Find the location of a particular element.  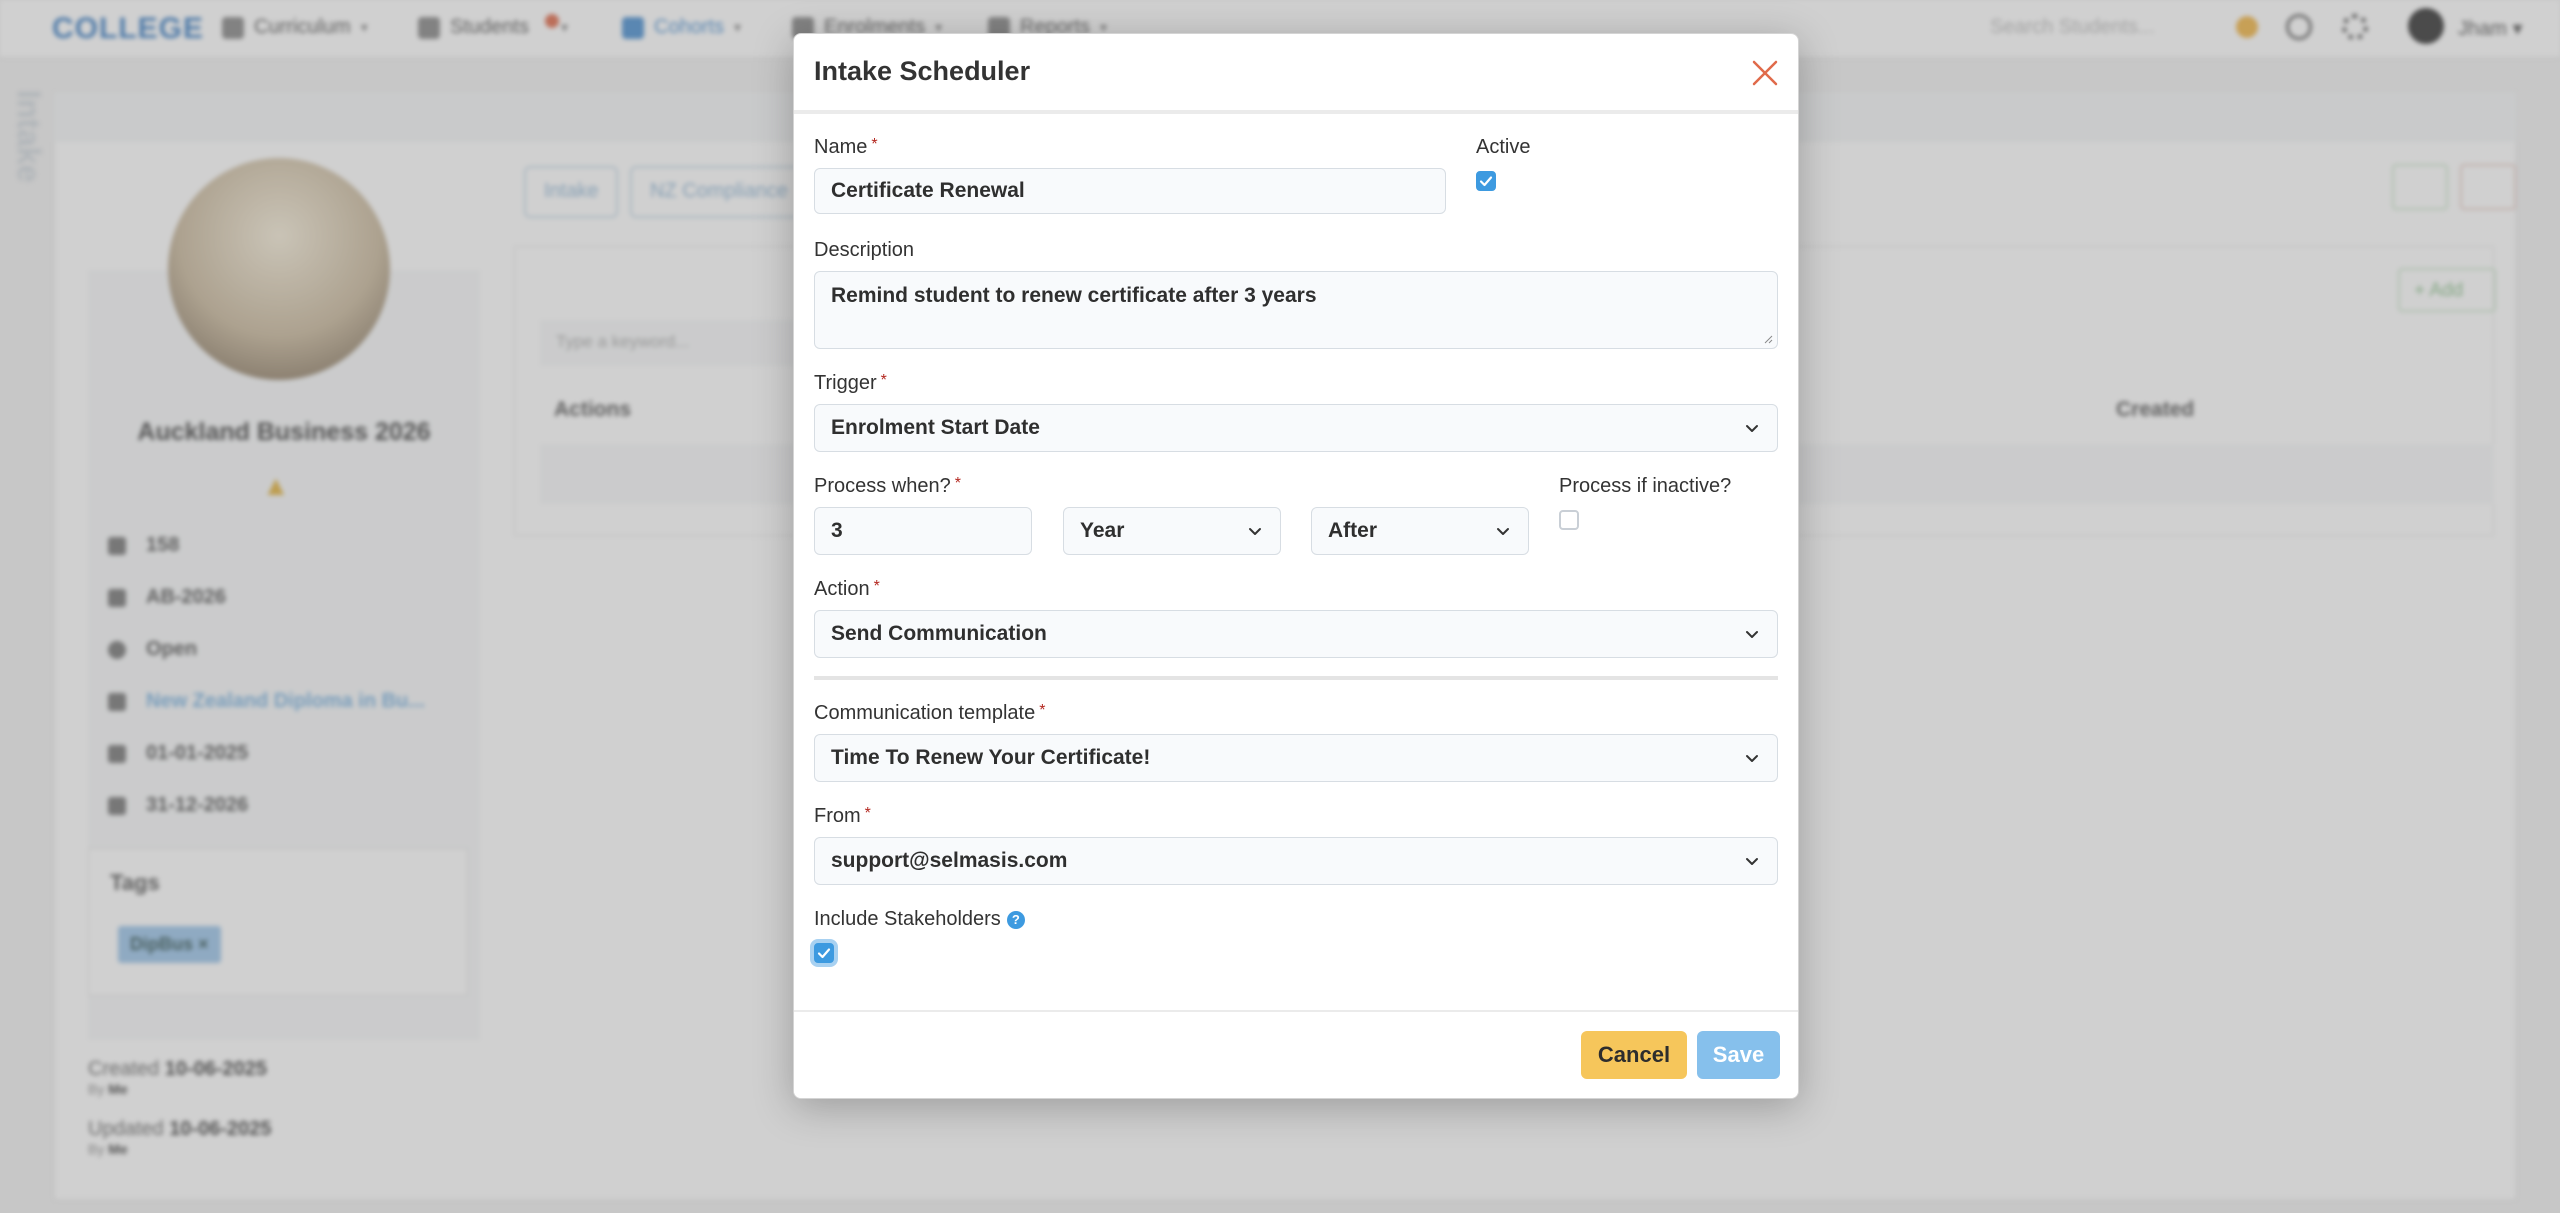

help-icon: ? is located at coordinates (1015, 920).